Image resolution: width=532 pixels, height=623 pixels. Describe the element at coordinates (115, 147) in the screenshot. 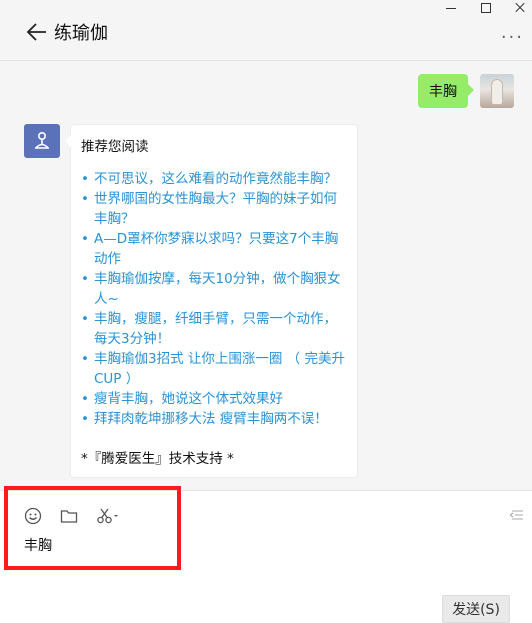

I see `card-intro: 推荐您阅读` at that location.